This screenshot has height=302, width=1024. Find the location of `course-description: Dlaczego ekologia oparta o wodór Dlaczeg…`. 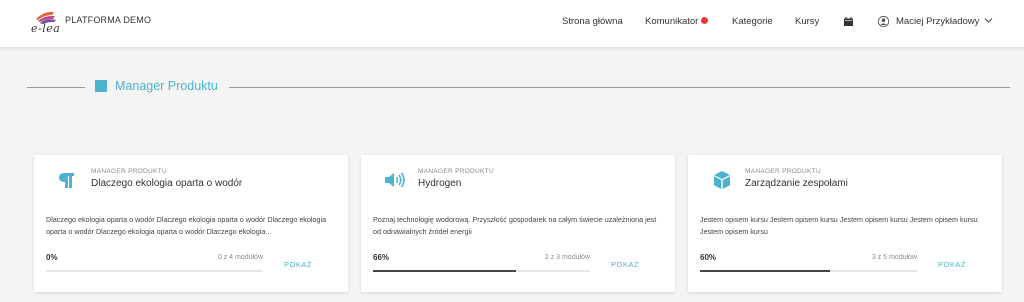

course-description: Dlaczego ekologia oparta o wodór Dlaczeg… is located at coordinates (186, 225).